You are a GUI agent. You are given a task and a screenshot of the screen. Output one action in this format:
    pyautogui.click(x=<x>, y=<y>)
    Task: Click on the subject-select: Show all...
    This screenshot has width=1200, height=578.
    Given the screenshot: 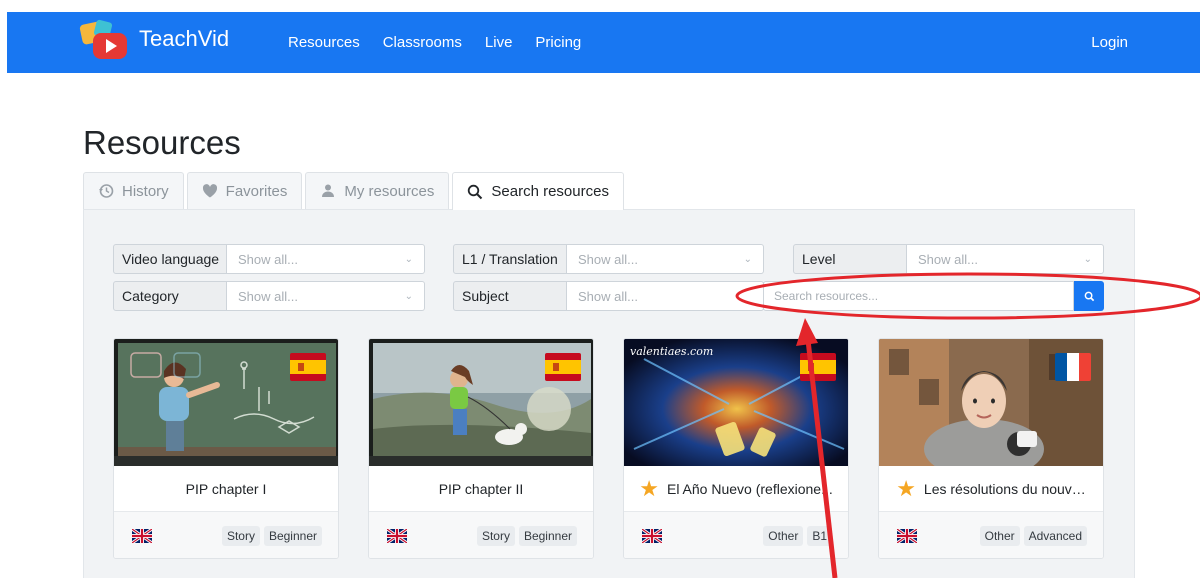 What is the action you would take?
    pyautogui.click(x=665, y=296)
    